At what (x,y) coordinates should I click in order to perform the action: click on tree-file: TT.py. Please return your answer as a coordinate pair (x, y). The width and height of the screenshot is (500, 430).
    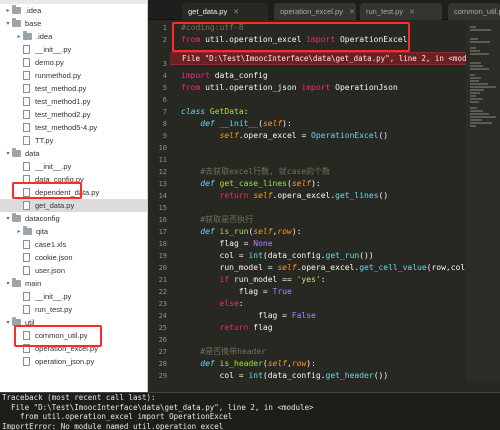
    Looking at the image, I should click on (73, 140).